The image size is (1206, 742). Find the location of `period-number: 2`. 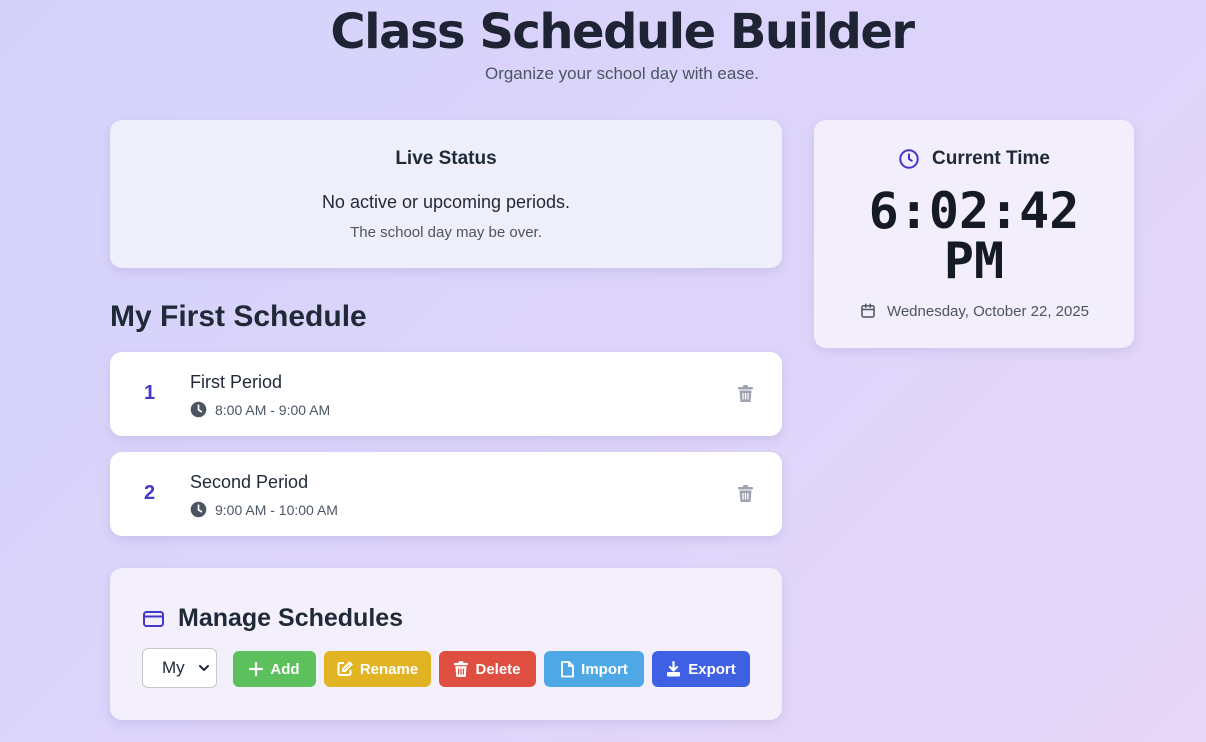

period-number: 2 is located at coordinates (150, 493).